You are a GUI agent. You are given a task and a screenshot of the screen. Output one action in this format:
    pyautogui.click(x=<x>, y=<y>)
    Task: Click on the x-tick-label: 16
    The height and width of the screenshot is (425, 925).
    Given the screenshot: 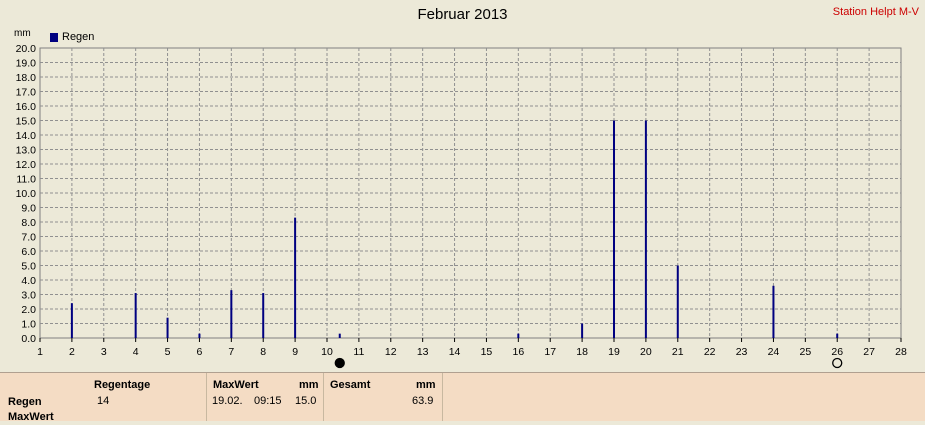 What is the action you would take?
    pyautogui.click(x=518, y=352)
    